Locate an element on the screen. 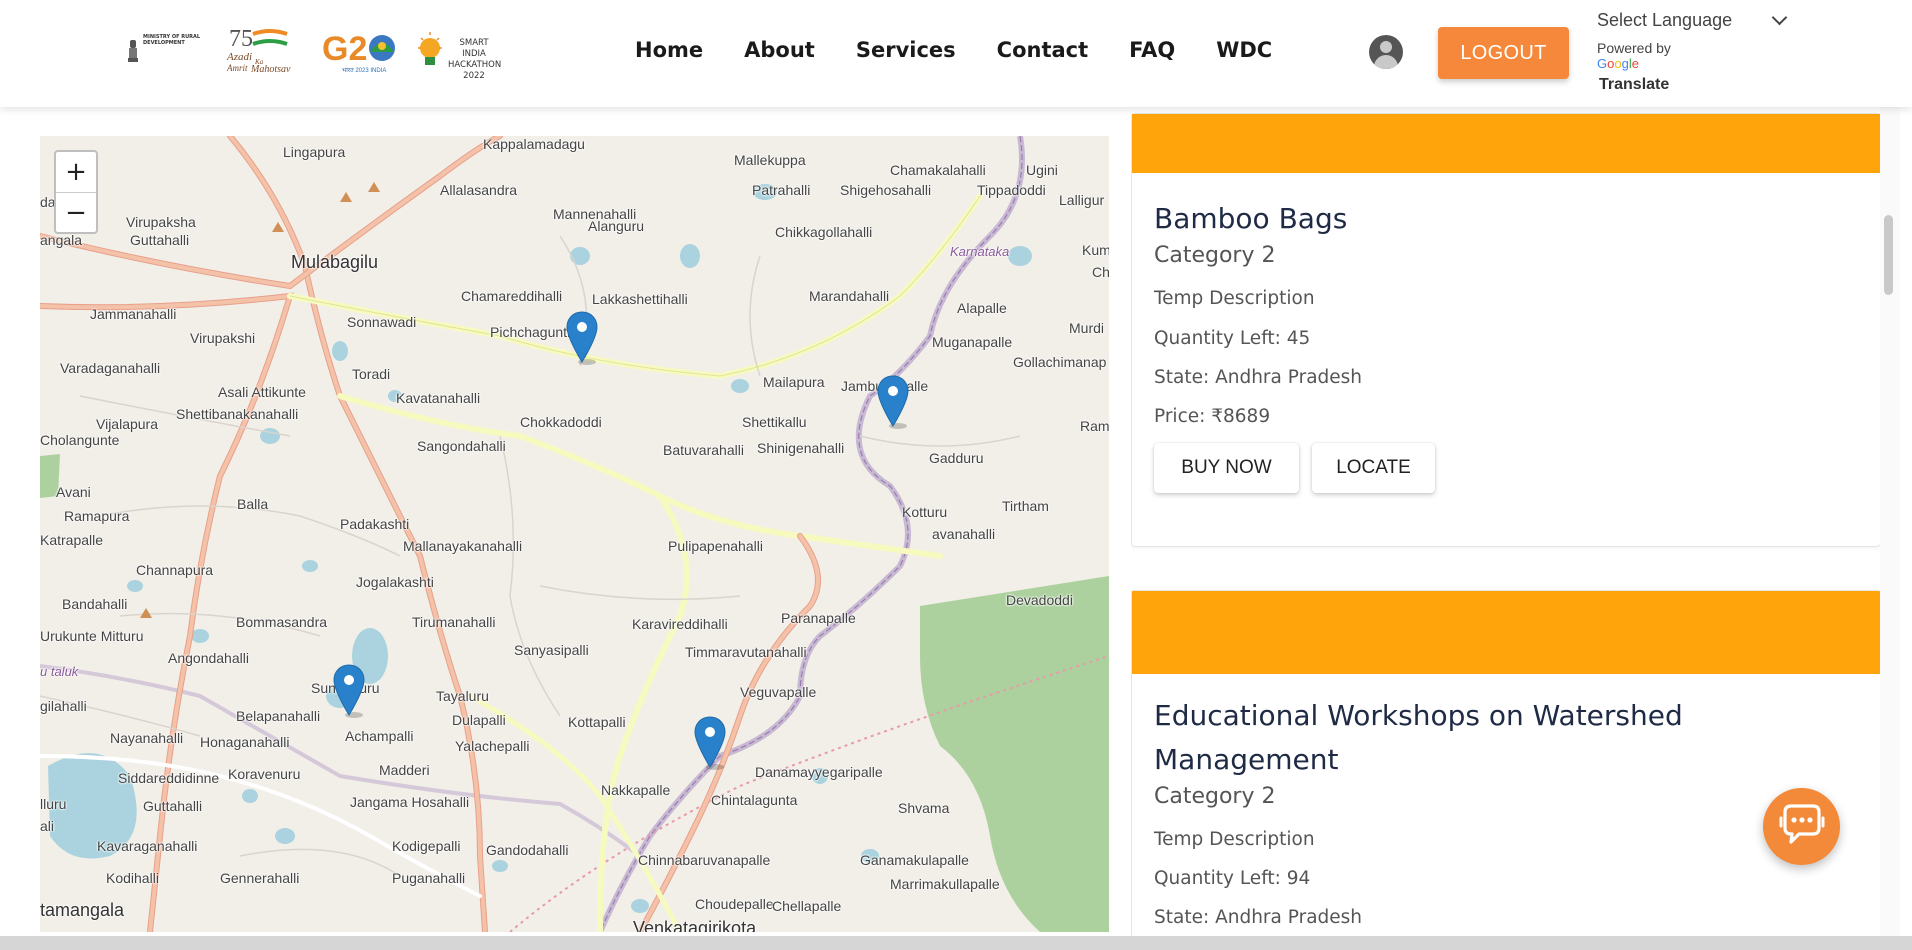 The width and height of the screenshot is (1912, 950). map-place-label: Avani is located at coordinates (73, 492).